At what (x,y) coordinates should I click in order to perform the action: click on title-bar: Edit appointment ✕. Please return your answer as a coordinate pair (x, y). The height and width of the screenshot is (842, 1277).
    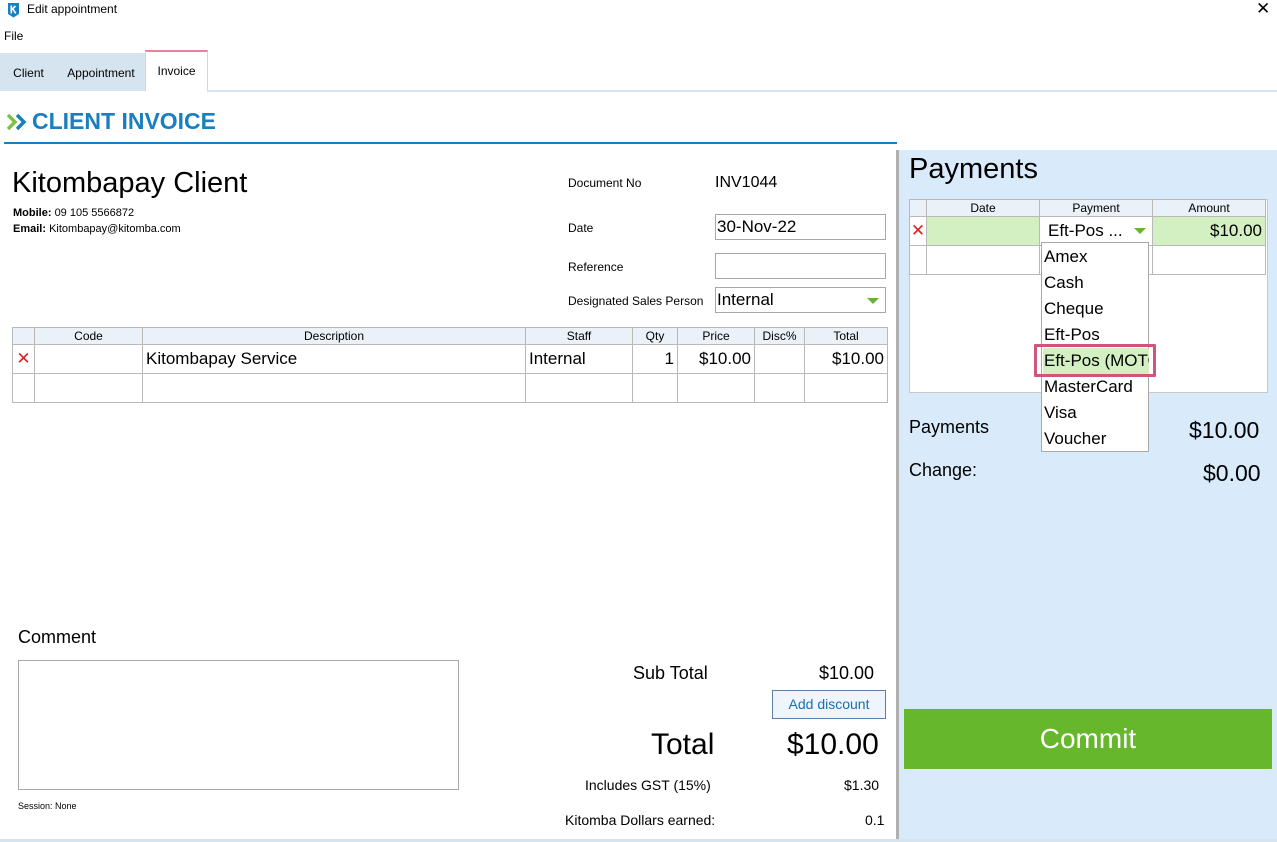
    Looking at the image, I should click on (638, 10).